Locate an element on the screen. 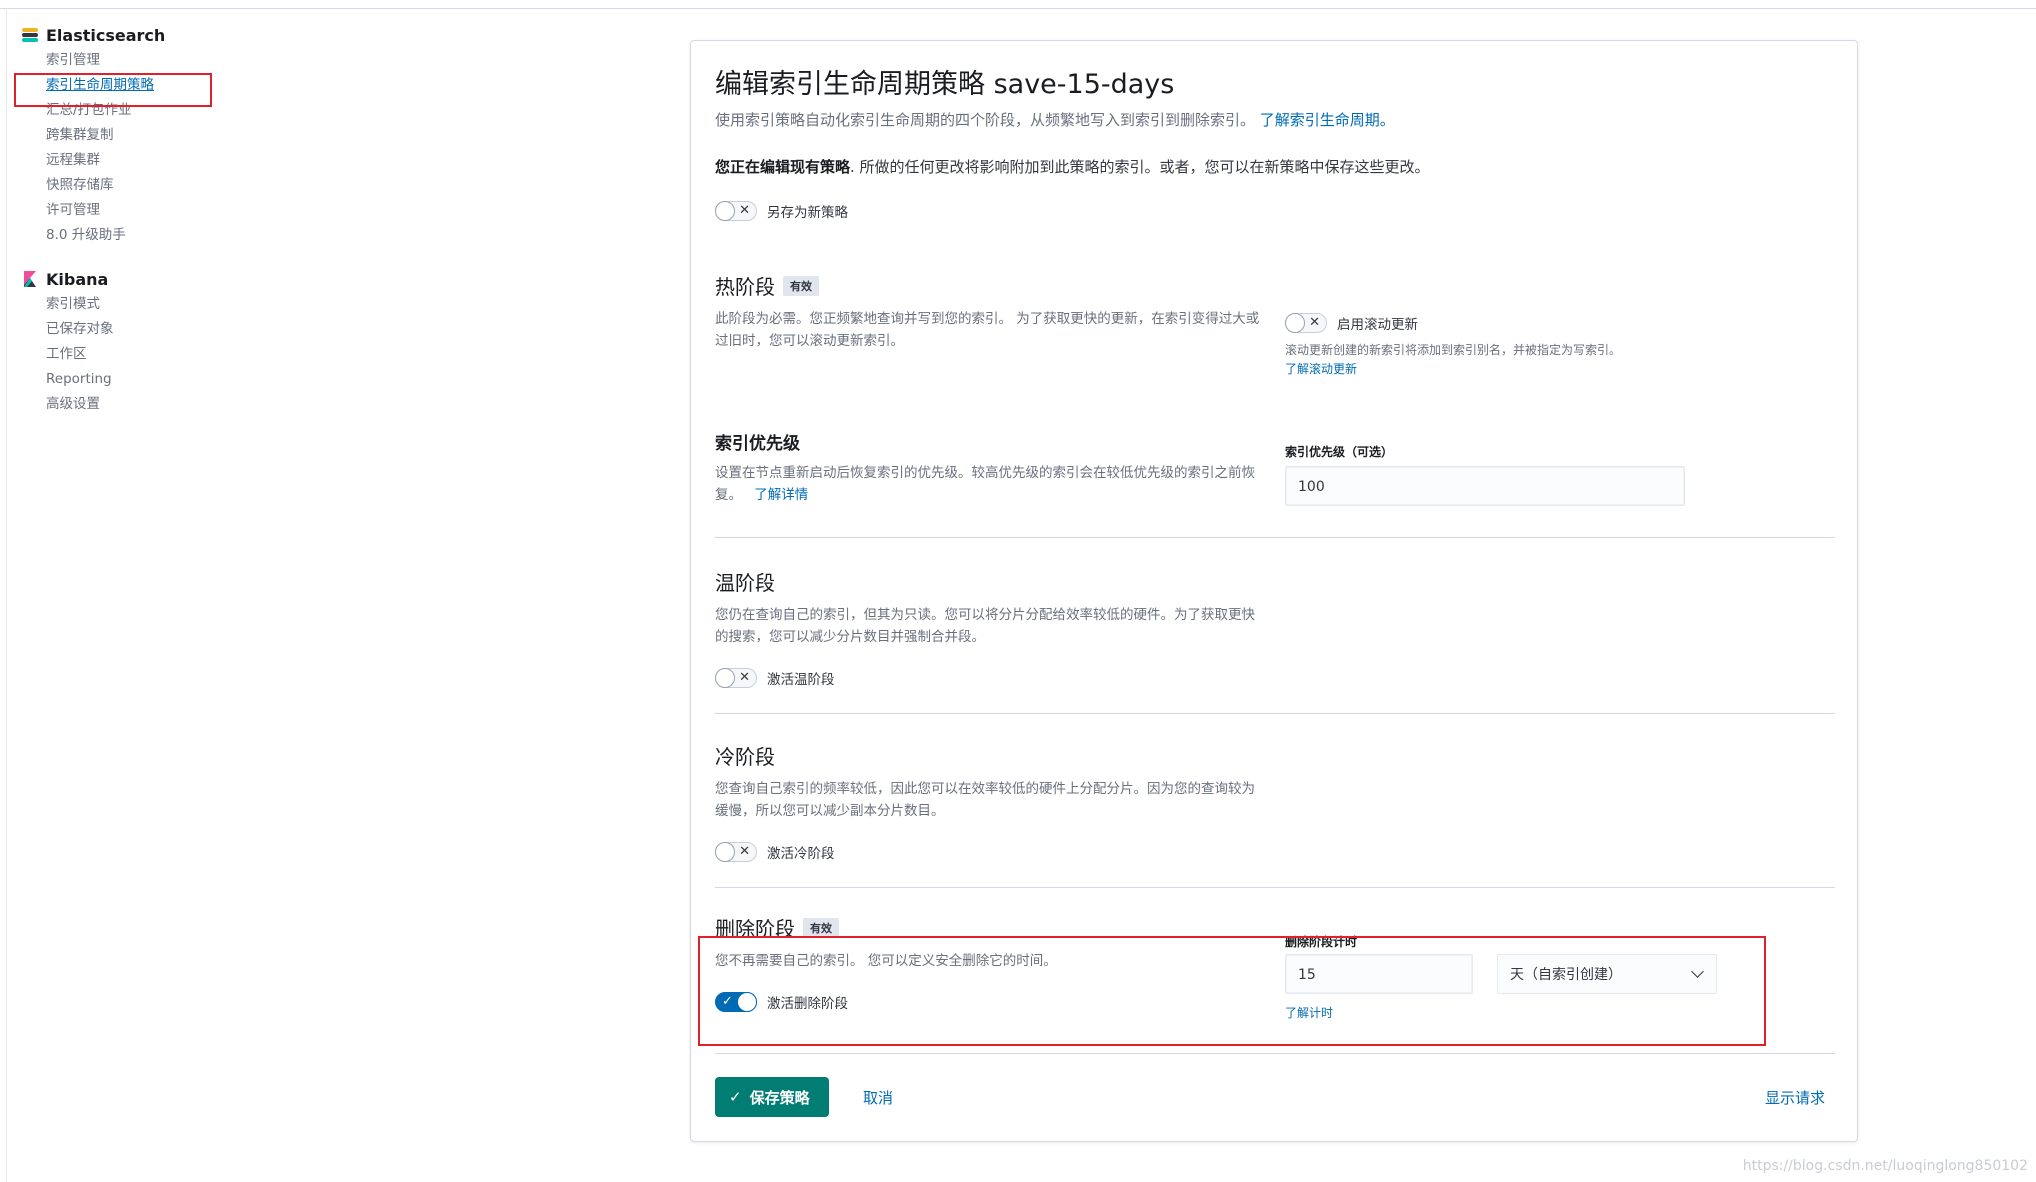 The image size is (2036, 1182). annotation-box-delete-phase is located at coordinates (1232, 991).